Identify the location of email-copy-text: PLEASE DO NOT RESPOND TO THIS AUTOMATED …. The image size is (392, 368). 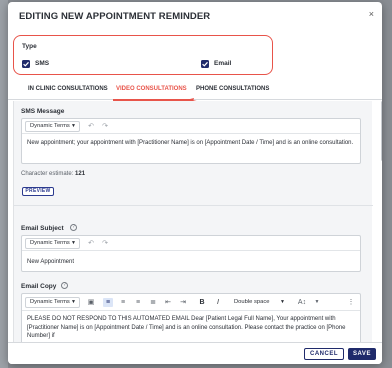
(193, 328).